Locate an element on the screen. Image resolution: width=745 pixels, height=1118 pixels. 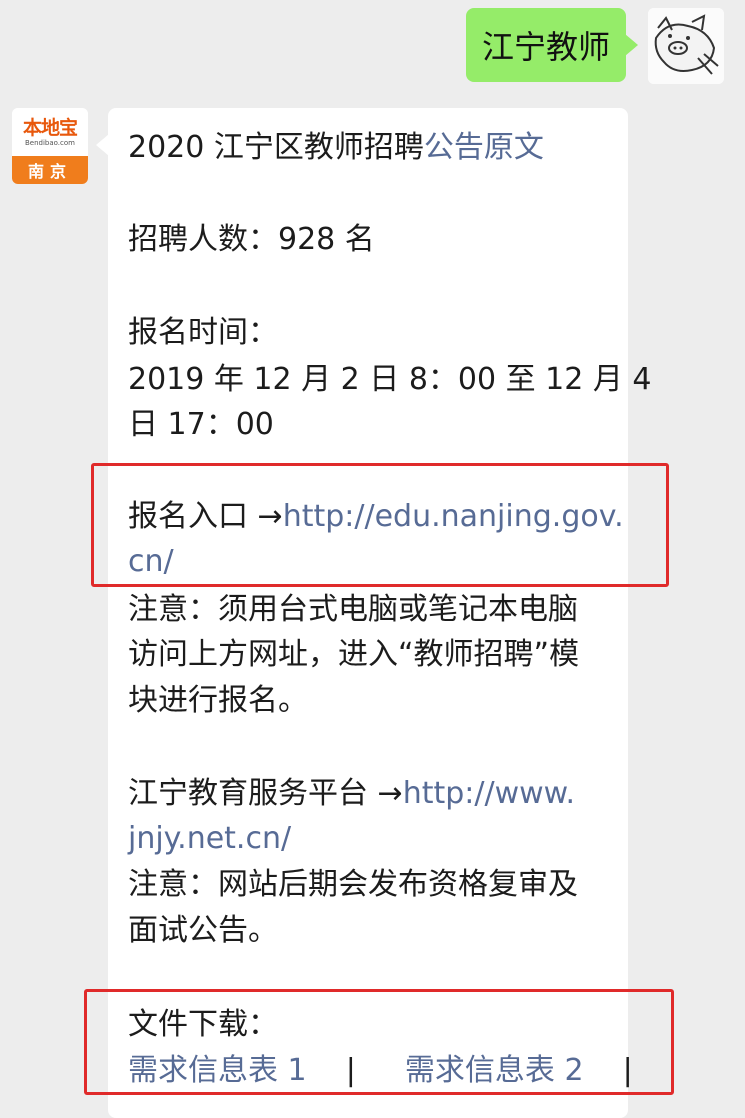
pig-sketch-icon is located at coordinates (686, 46).